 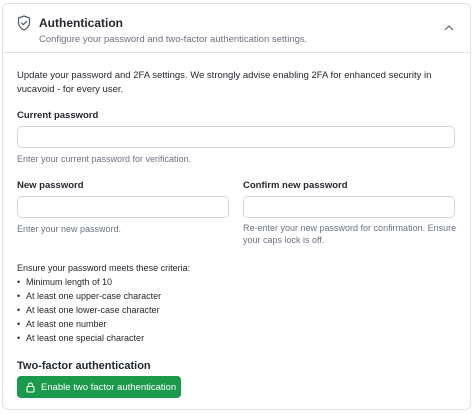 I want to click on confirm-password-input, so click(x=349, y=207).